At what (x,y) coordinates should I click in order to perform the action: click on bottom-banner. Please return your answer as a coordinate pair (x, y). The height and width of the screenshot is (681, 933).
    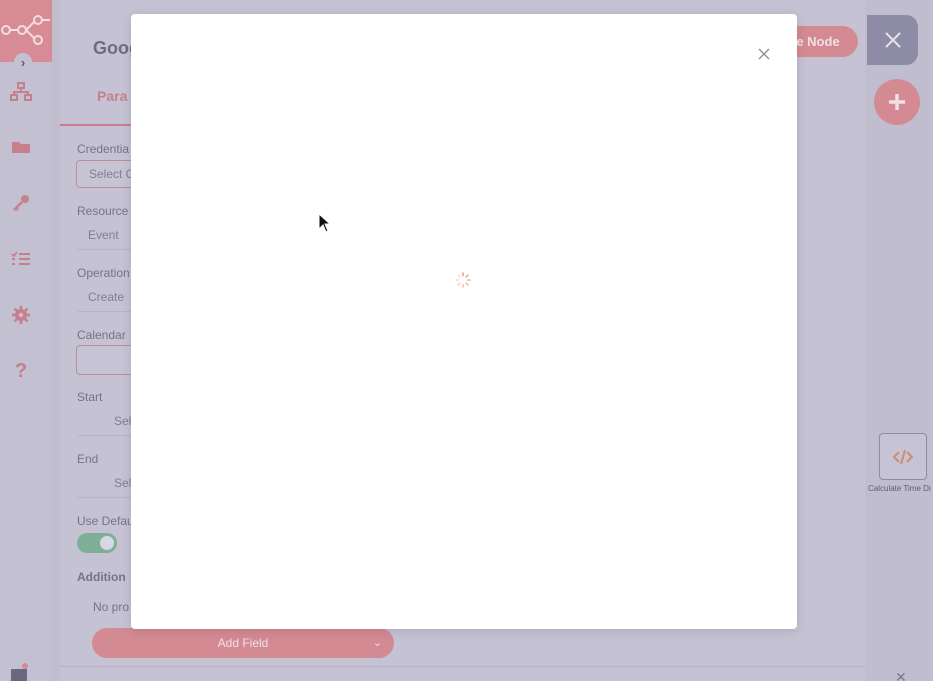
    Looking at the image, I should click on (462, 673).